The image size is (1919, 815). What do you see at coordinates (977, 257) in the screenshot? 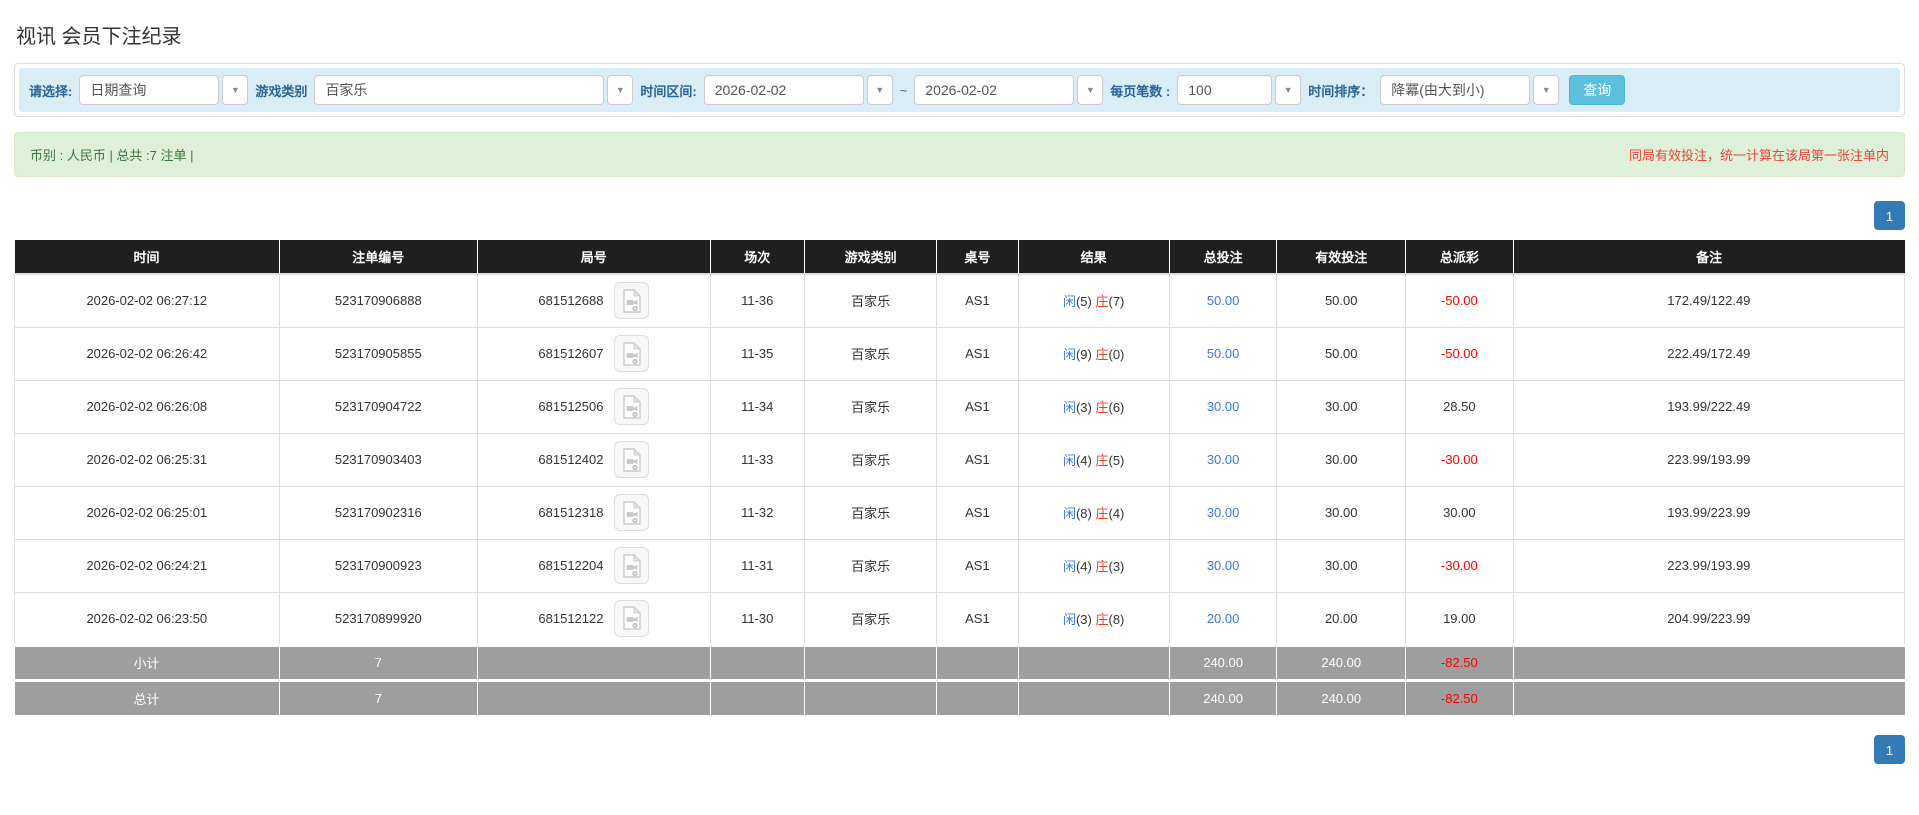
I see `header-table-no: 桌号` at bounding box center [977, 257].